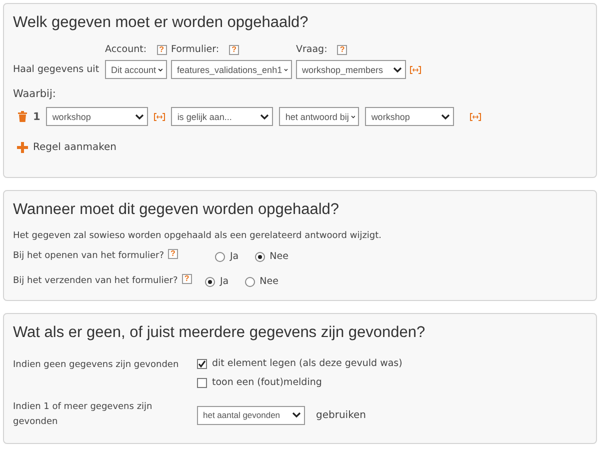 The image size is (600, 449). What do you see at coordinates (319, 116) in the screenshot?
I see `select-field: het antwoord bij` at bounding box center [319, 116].